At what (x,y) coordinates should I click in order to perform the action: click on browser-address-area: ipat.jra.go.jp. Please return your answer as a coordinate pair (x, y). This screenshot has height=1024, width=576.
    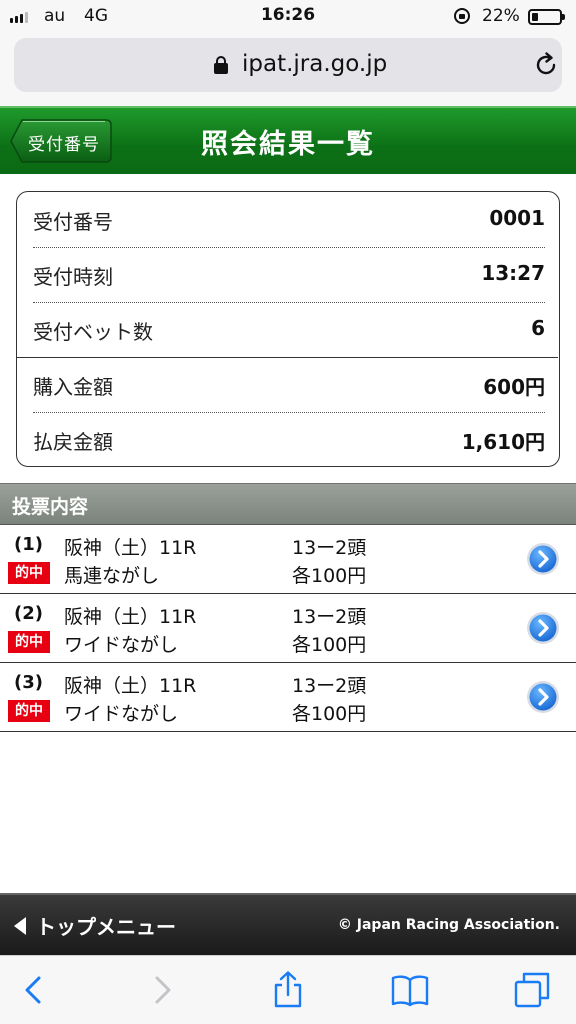
    Looking at the image, I should click on (288, 70).